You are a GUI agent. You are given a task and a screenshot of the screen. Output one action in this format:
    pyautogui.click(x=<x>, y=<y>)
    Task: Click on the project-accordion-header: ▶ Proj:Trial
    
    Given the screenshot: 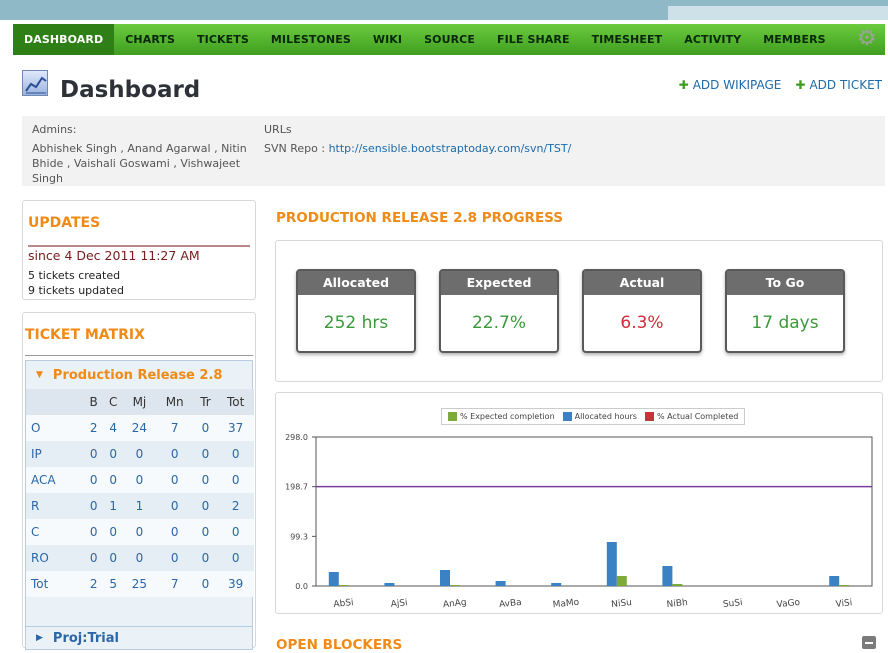 What is the action you would take?
    pyautogui.click(x=139, y=638)
    